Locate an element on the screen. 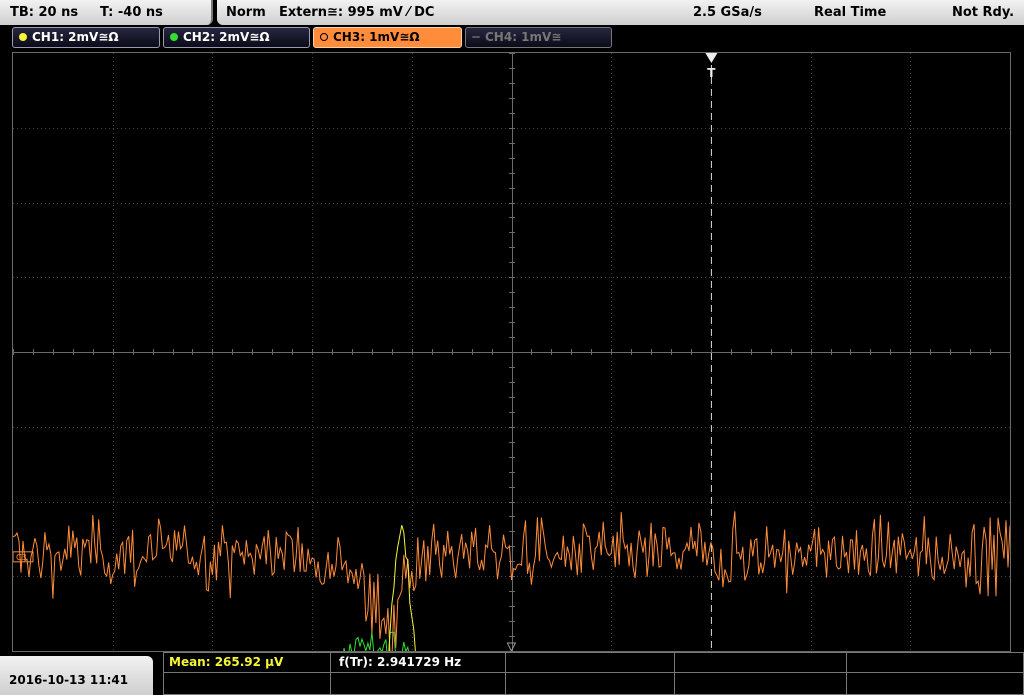 This screenshot has width=1024, height=695. trigger-time-value: T: -40 ns is located at coordinates (131, 12).